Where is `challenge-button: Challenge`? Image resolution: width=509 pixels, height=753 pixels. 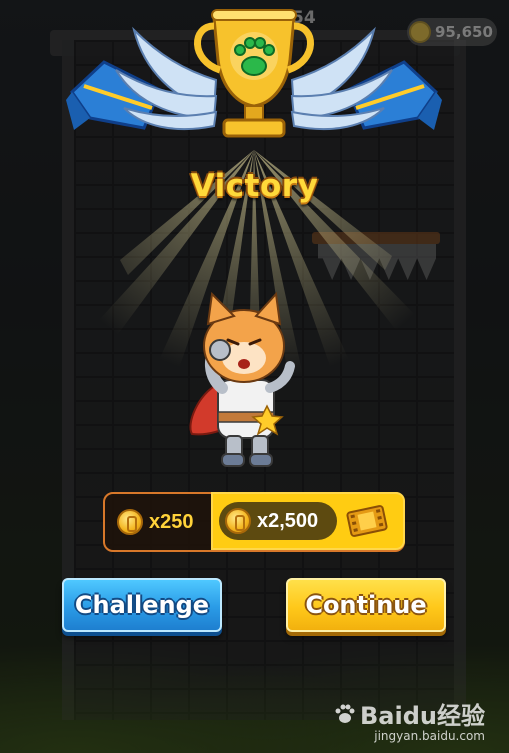
challenge-button: Challenge is located at coordinates (142, 605).